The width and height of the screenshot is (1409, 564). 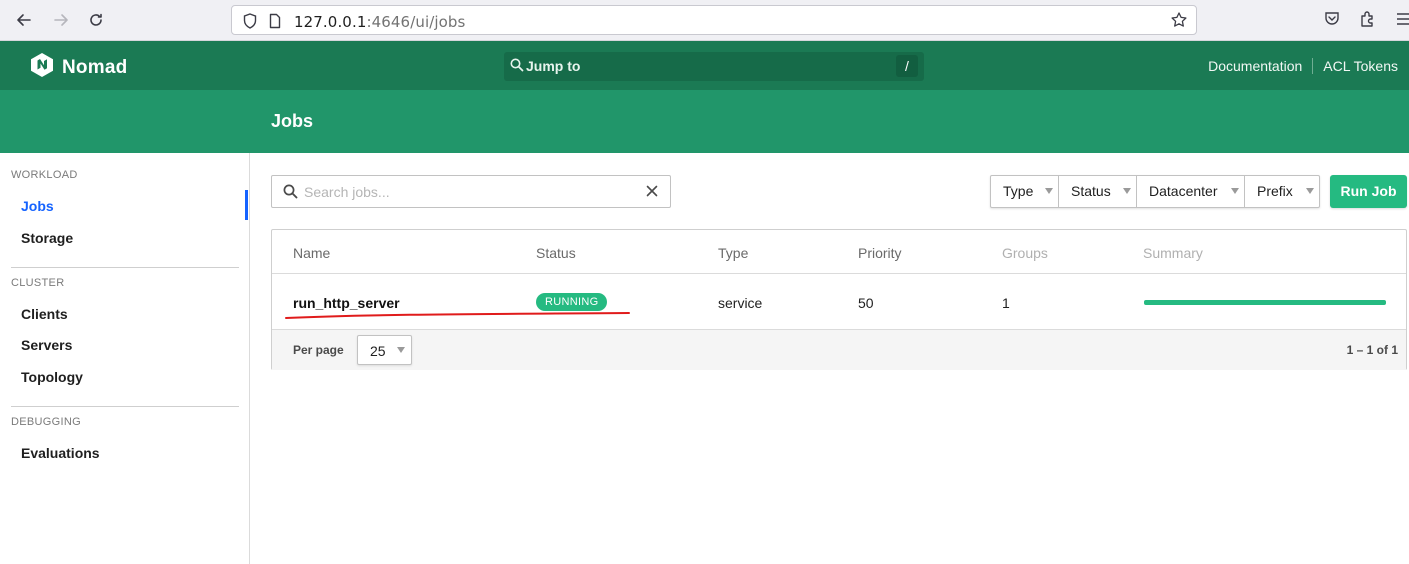 I want to click on sidebar-item-jobs: Jobs, so click(x=37, y=206).